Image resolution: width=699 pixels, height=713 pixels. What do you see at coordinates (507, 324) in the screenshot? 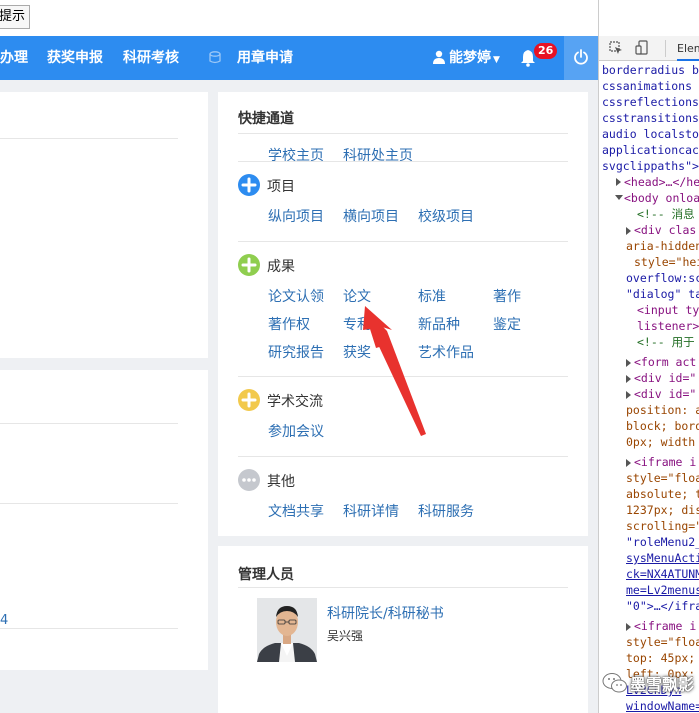
I see `link-appraisal: 鉴定` at bounding box center [507, 324].